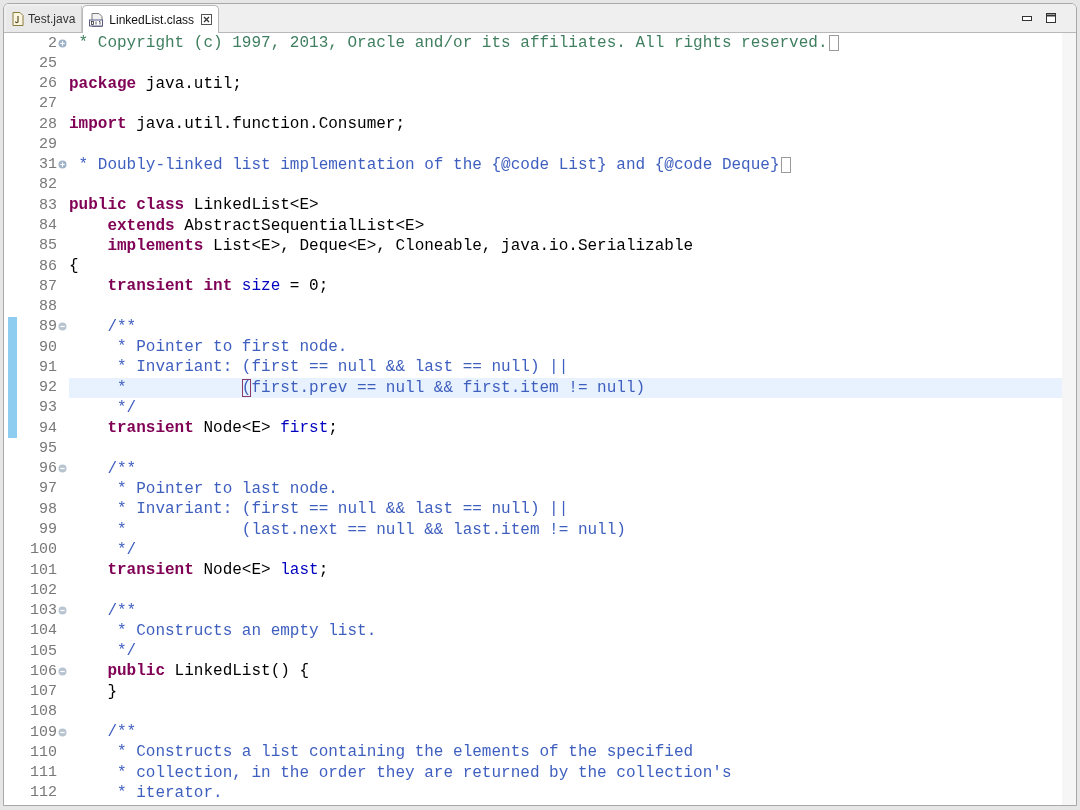 The image size is (1080, 810). I want to click on line-number: 84, so click(48, 225).